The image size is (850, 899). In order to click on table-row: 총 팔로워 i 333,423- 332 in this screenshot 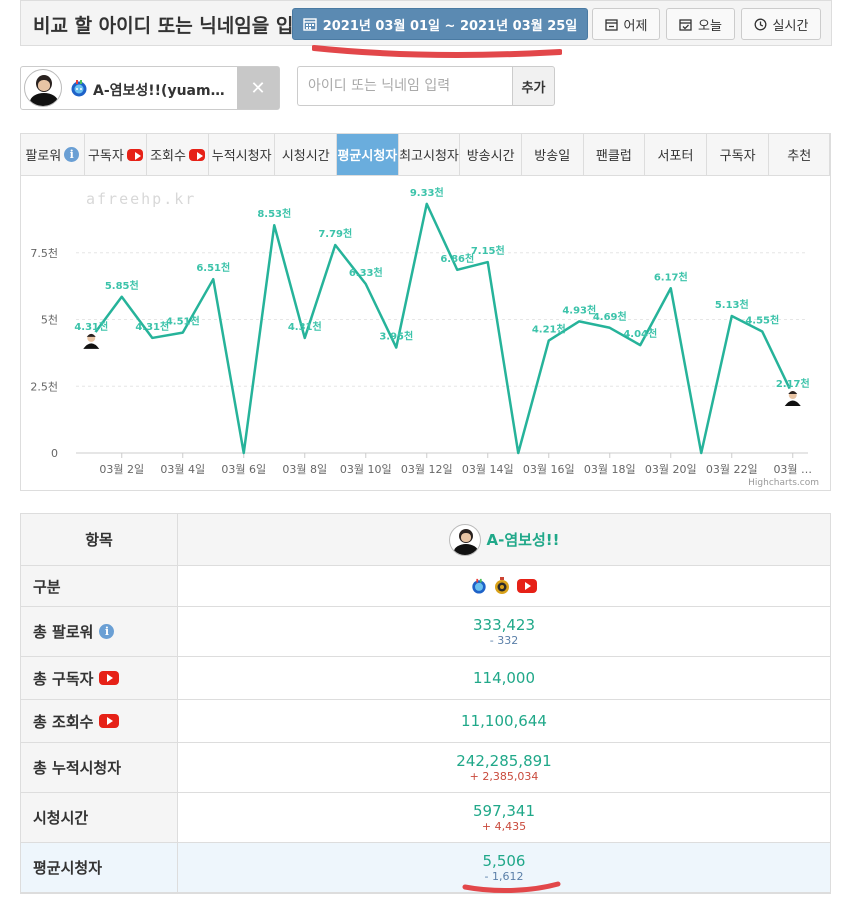, I will do `click(425, 632)`.